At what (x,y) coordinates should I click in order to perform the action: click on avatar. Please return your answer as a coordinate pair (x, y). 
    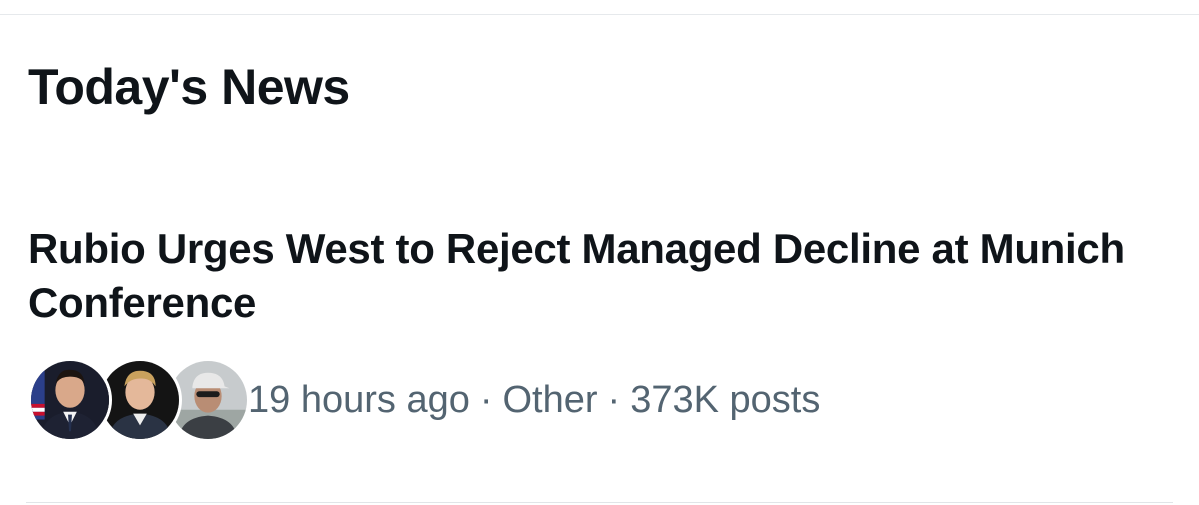
    Looking at the image, I should click on (70, 400).